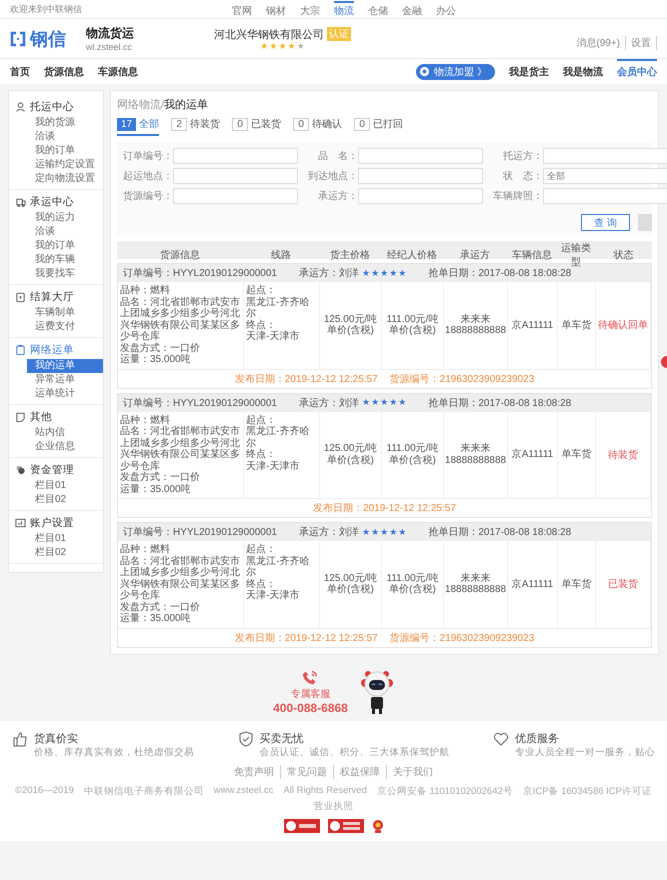 This screenshot has width=667, height=880. I want to click on footer-link: 常见问题, so click(303, 771).